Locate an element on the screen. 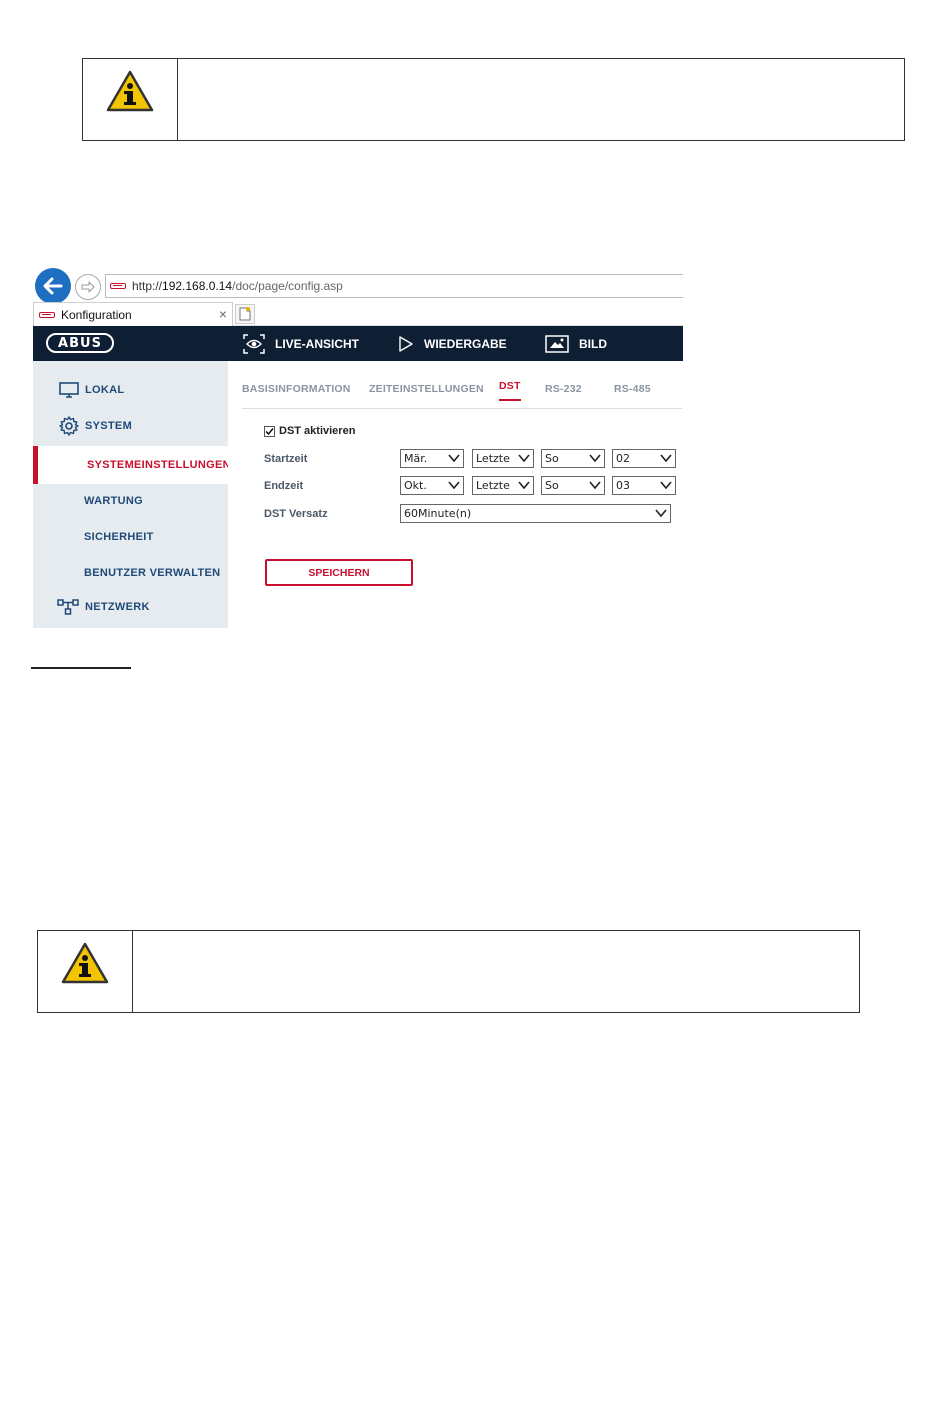 The image size is (950, 1420). site-favicon-icon is located at coordinates (118, 286).